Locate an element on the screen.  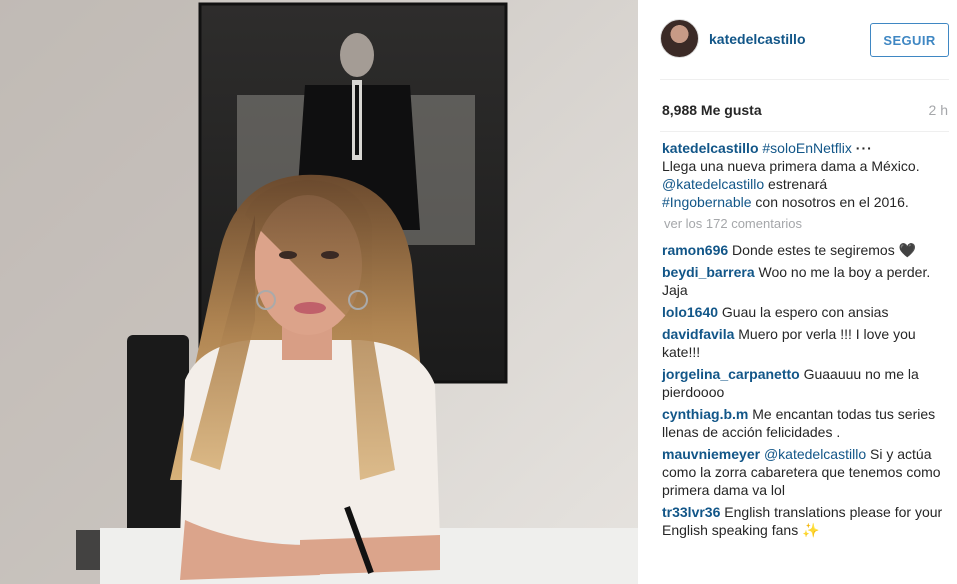
view-all-comments-link: ver los 172 comentarios is located at coordinates (808, 224).